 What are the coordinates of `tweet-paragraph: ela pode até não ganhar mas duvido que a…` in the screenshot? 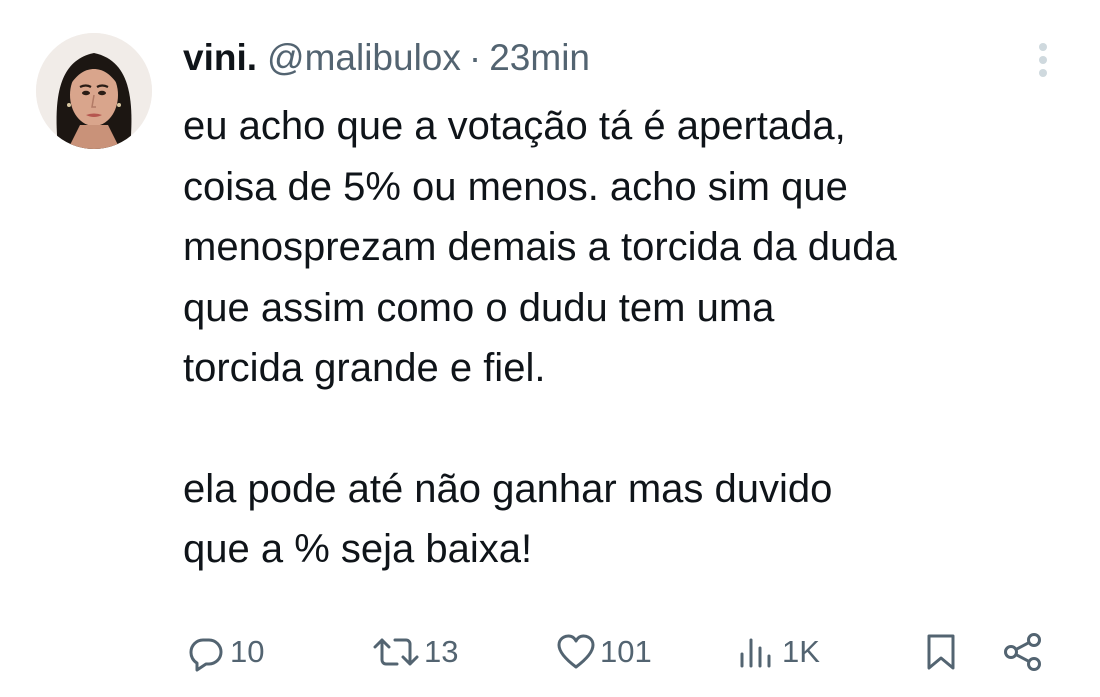 It's located at (633, 519).